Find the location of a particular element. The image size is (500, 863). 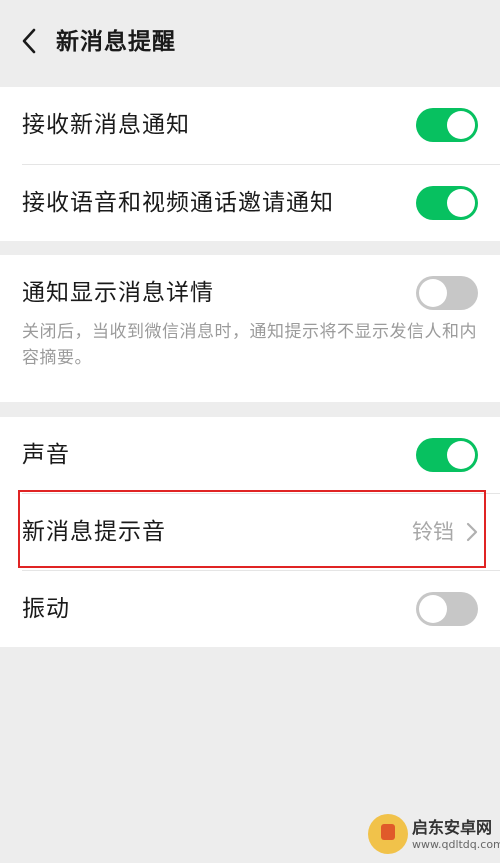

page-title: 新消息提醒 is located at coordinates (116, 42).